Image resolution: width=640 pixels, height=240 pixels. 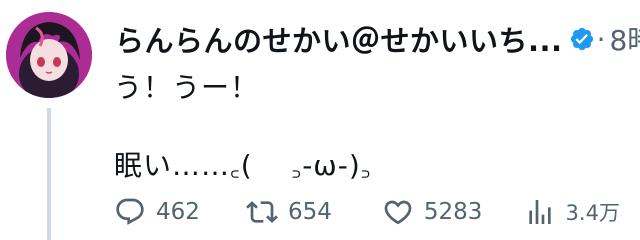 I want to click on verified-badge-icon, so click(x=582, y=39).